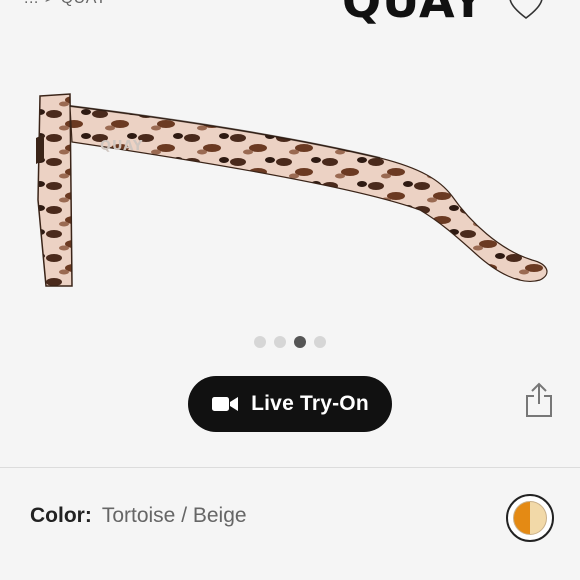  What do you see at coordinates (526, 10) in the screenshot?
I see `heart-icon` at bounding box center [526, 10].